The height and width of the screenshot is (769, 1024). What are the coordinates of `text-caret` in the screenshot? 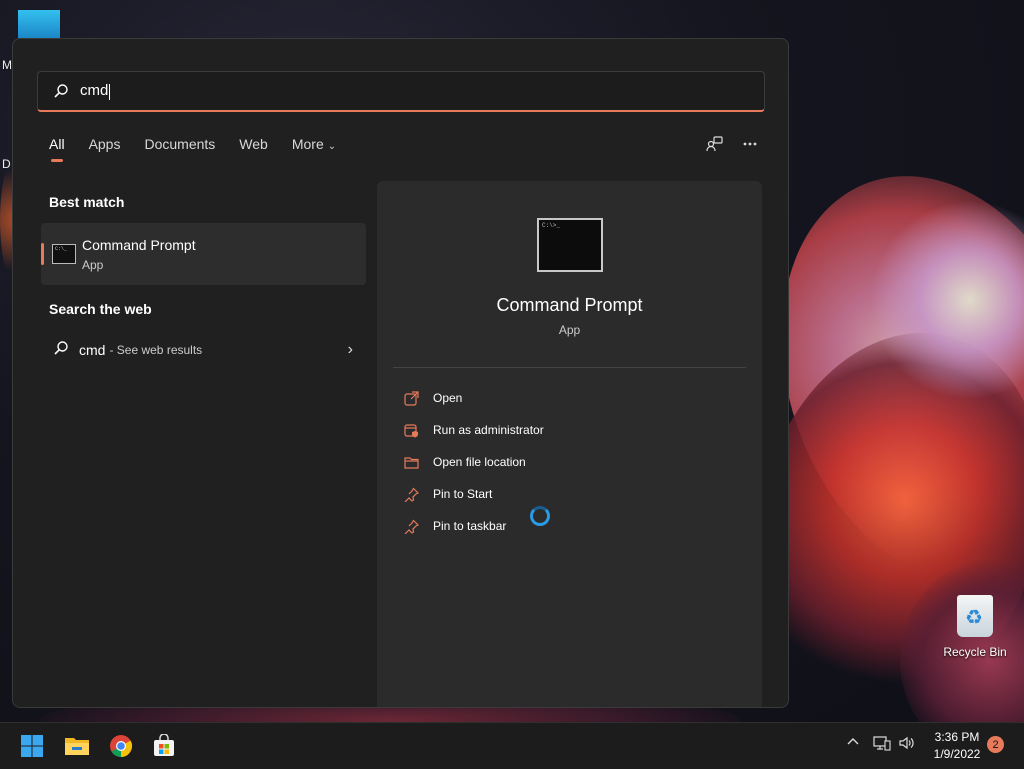 It's located at (110, 91).